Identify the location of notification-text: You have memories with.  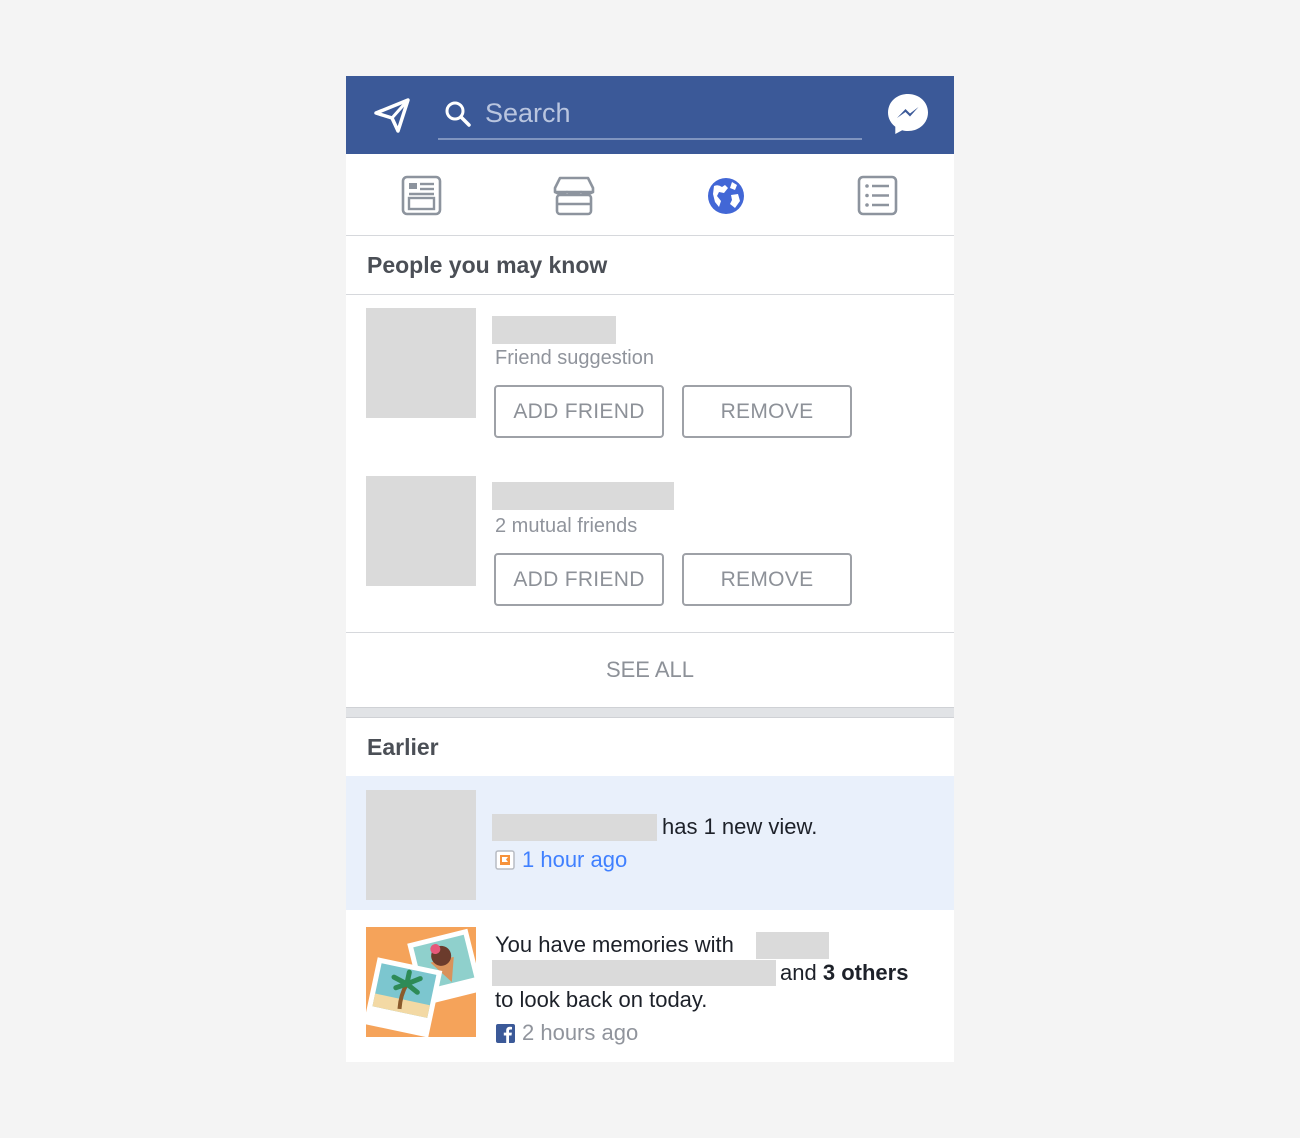
(614, 944).